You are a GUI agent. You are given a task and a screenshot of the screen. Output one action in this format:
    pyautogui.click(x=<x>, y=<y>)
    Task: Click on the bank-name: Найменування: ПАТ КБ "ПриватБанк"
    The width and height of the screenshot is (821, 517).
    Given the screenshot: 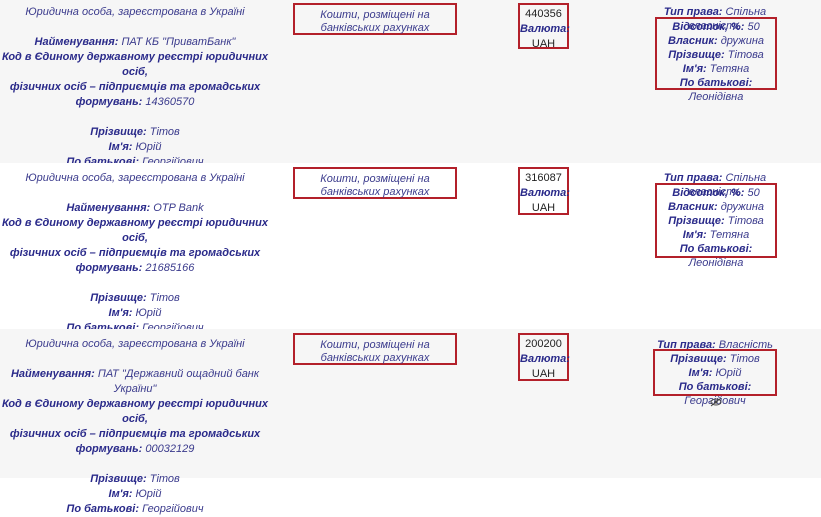 What is the action you would take?
    pyautogui.click(x=135, y=42)
    